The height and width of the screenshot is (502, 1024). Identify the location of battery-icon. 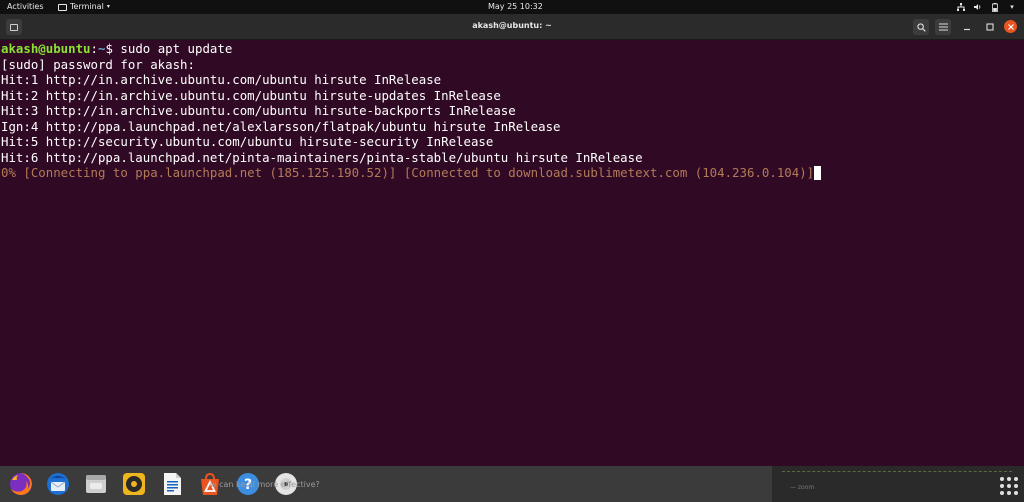
(995, 7).